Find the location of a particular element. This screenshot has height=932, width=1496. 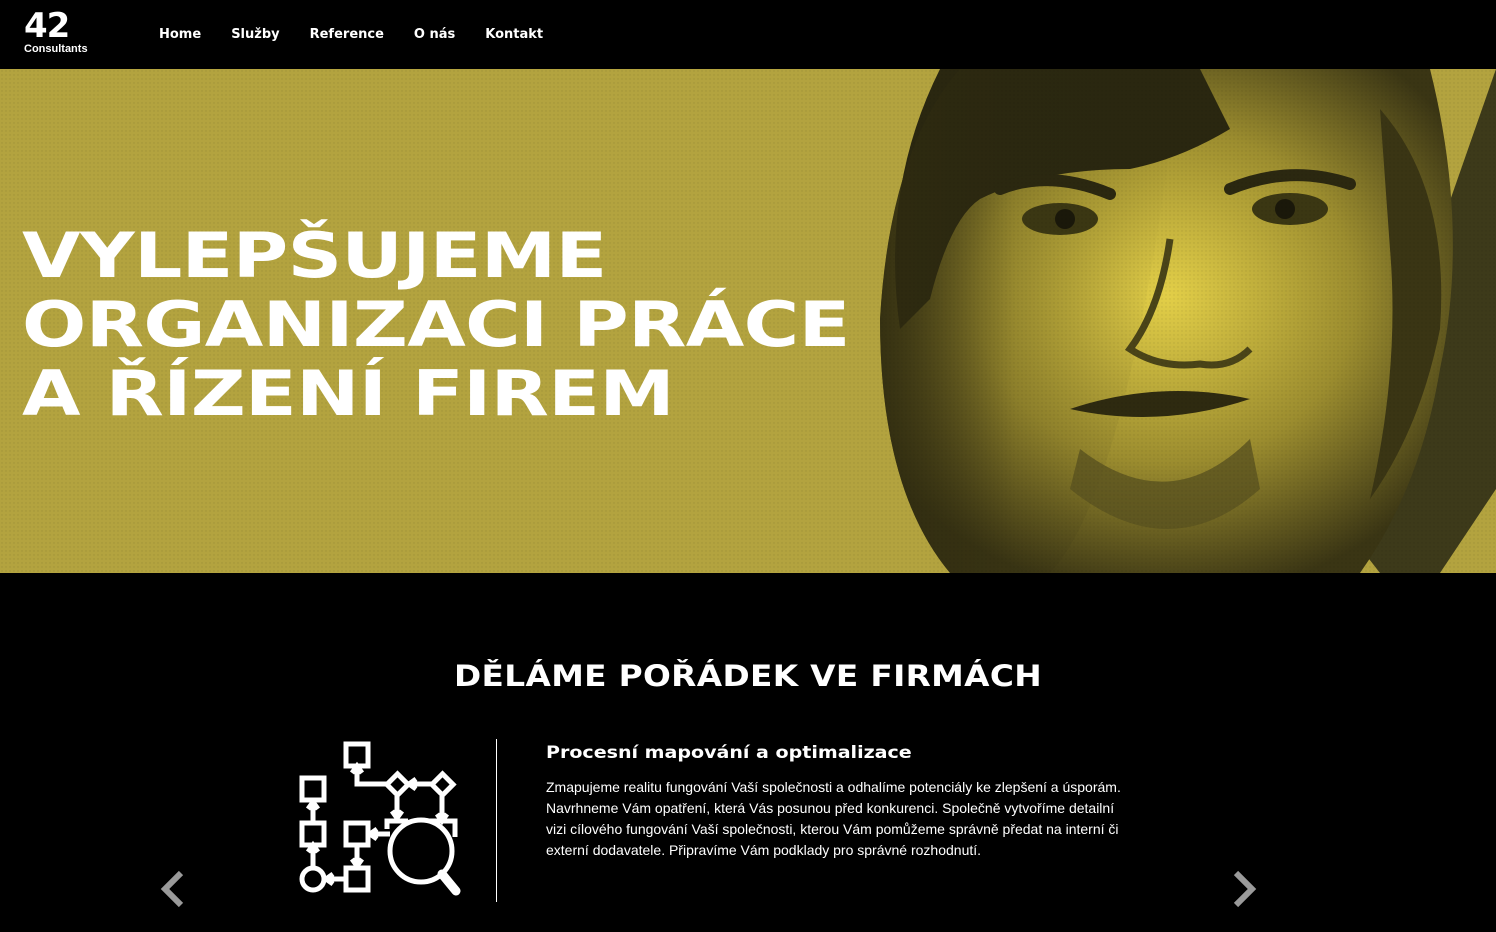

hero-title-line-2: ORGANIZACI PRÁCE is located at coordinates (436, 324).